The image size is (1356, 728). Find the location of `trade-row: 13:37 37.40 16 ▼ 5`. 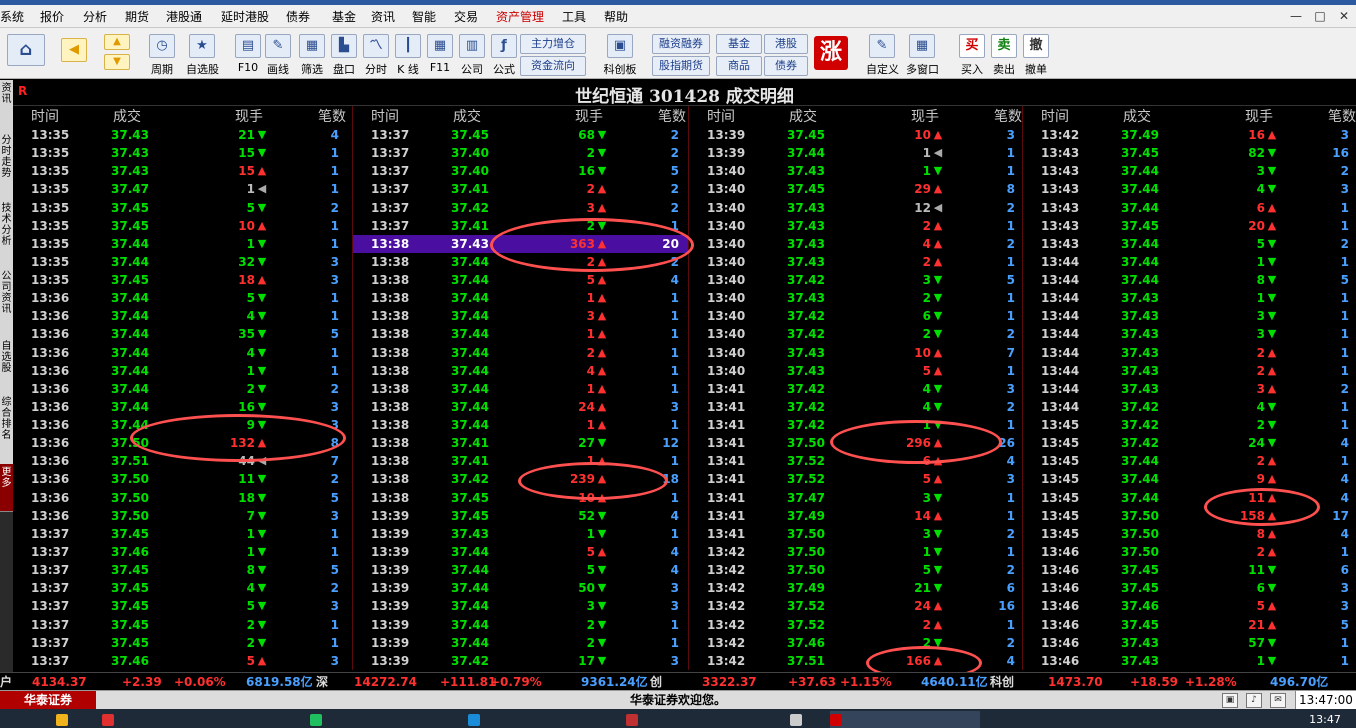

trade-row: 13:37 37.40 16 ▼ 5 is located at coordinates (521, 171).